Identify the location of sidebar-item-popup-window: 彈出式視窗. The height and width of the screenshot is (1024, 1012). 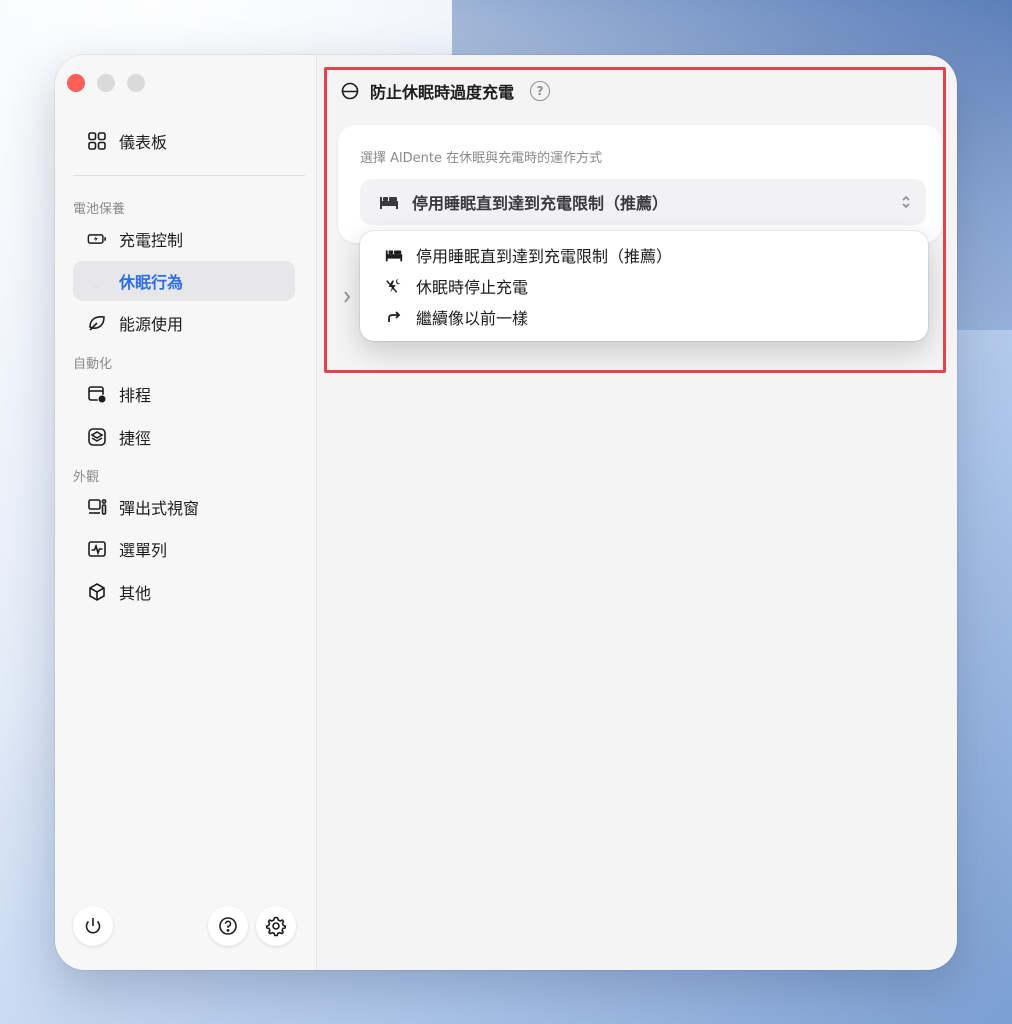
(184, 507).